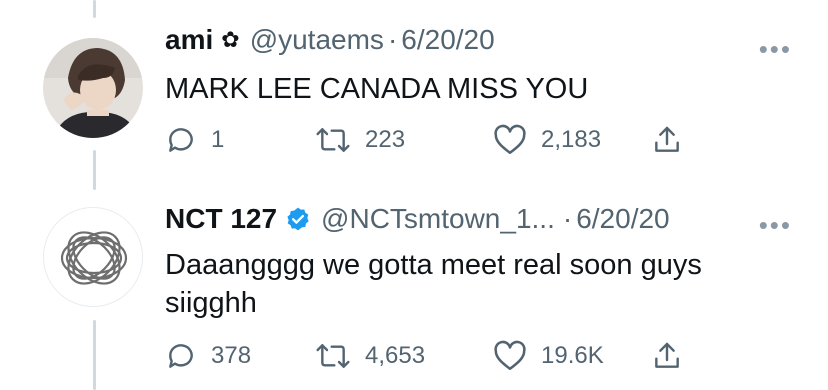 This screenshot has width=828, height=390. I want to click on handle: @yutaems, so click(317, 40).